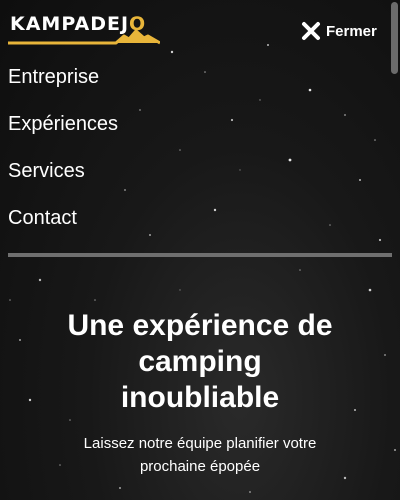 The image size is (400, 500). Describe the element at coordinates (394, 38) in the screenshot. I see `scrollbar` at that location.